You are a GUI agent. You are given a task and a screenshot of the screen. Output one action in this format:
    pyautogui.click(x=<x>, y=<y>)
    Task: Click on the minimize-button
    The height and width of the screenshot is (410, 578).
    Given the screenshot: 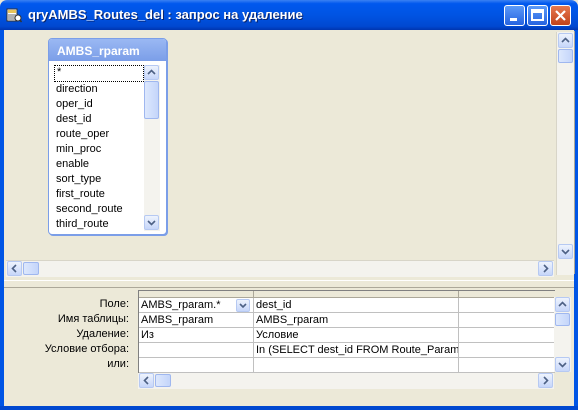 What is the action you would take?
    pyautogui.click(x=514, y=15)
    